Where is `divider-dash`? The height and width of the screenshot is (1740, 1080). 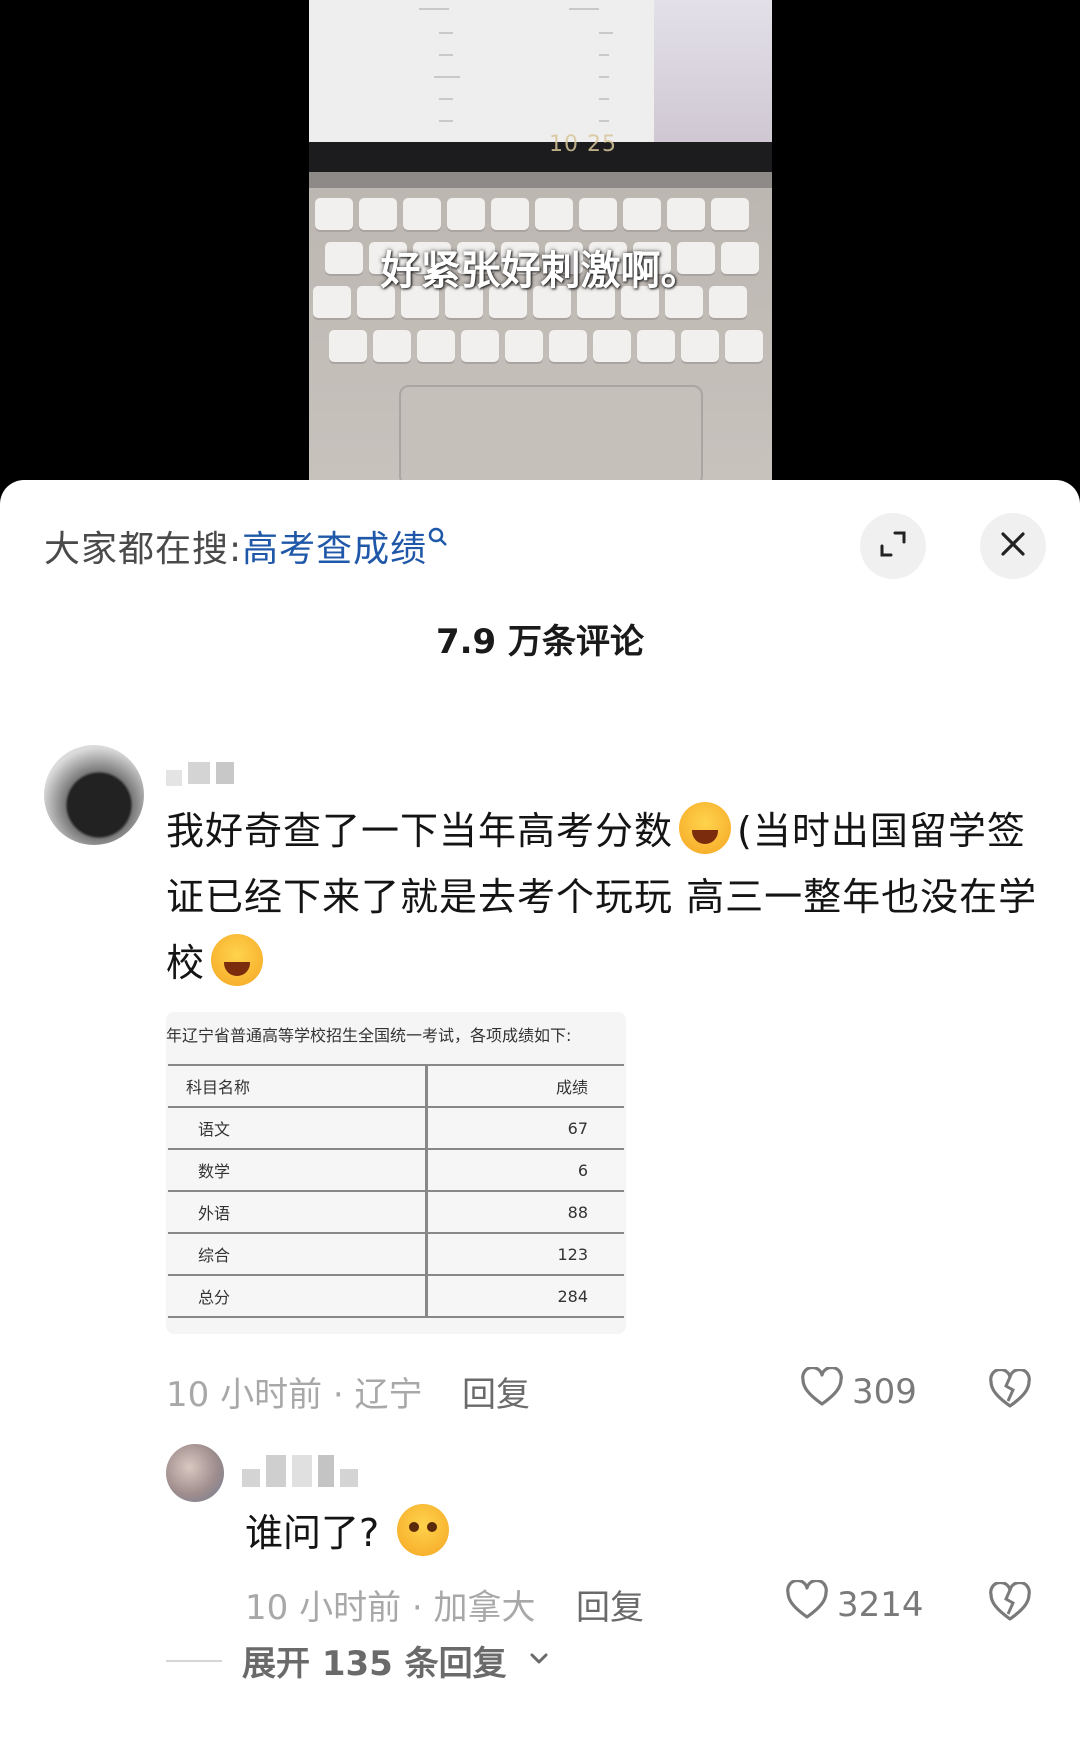 divider-dash is located at coordinates (194, 1660).